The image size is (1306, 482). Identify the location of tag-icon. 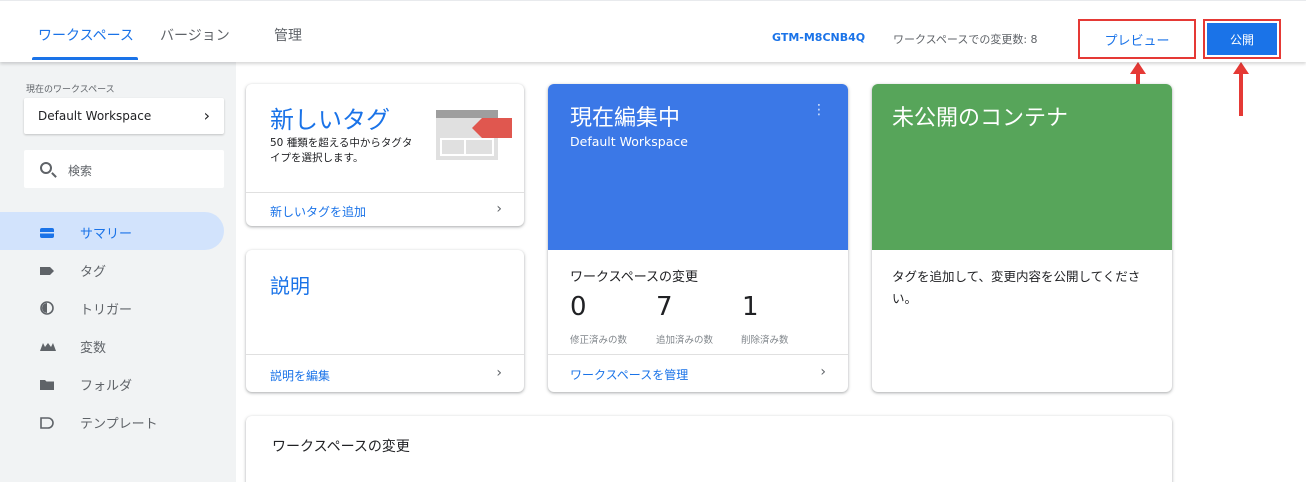
(47, 268).